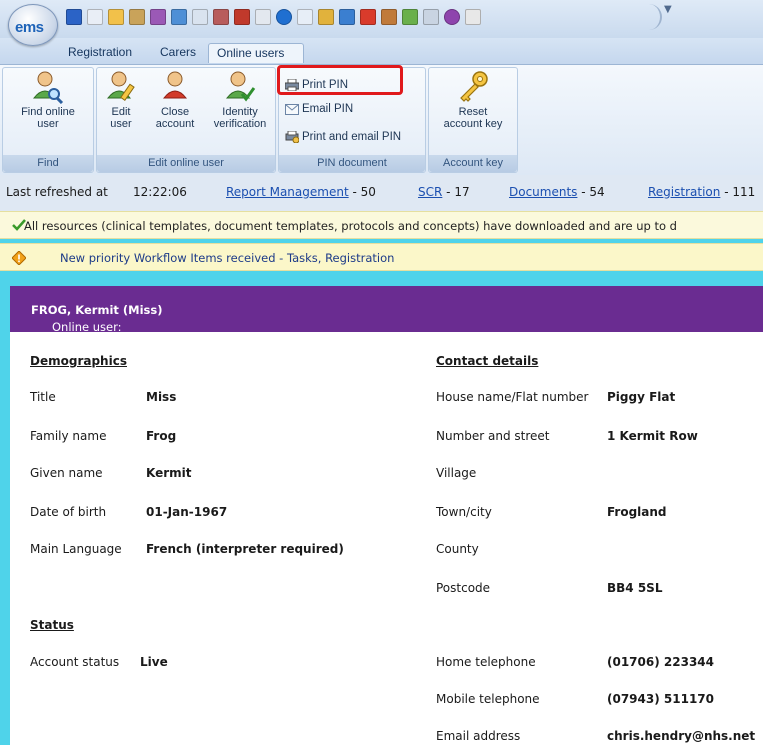  Describe the element at coordinates (474, 86) in the screenshot. I see `key-icon` at that location.